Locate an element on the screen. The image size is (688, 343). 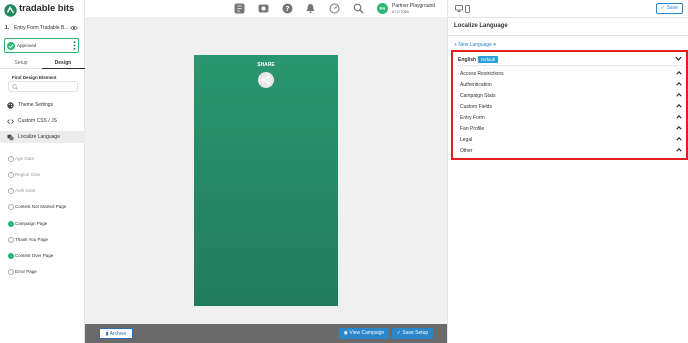
dashboard-gauge-icon is located at coordinates (334, 8).